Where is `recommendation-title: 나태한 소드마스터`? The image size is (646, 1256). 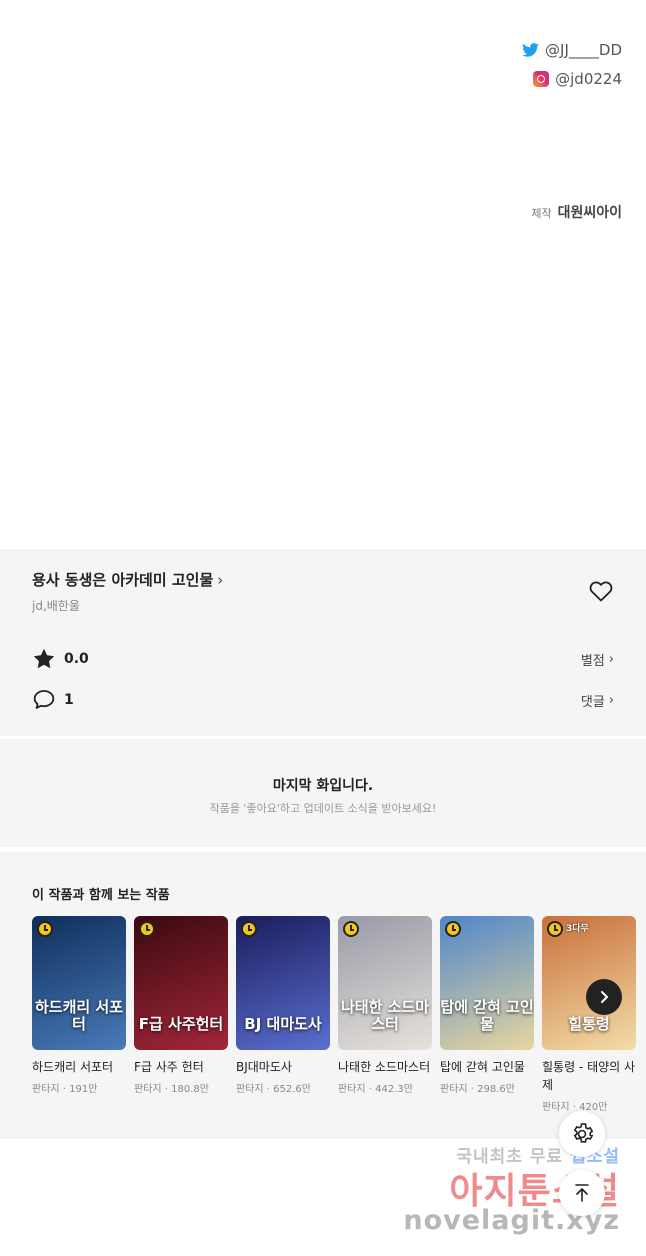 recommendation-title: 나태한 소드마스터 is located at coordinates (384, 1067).